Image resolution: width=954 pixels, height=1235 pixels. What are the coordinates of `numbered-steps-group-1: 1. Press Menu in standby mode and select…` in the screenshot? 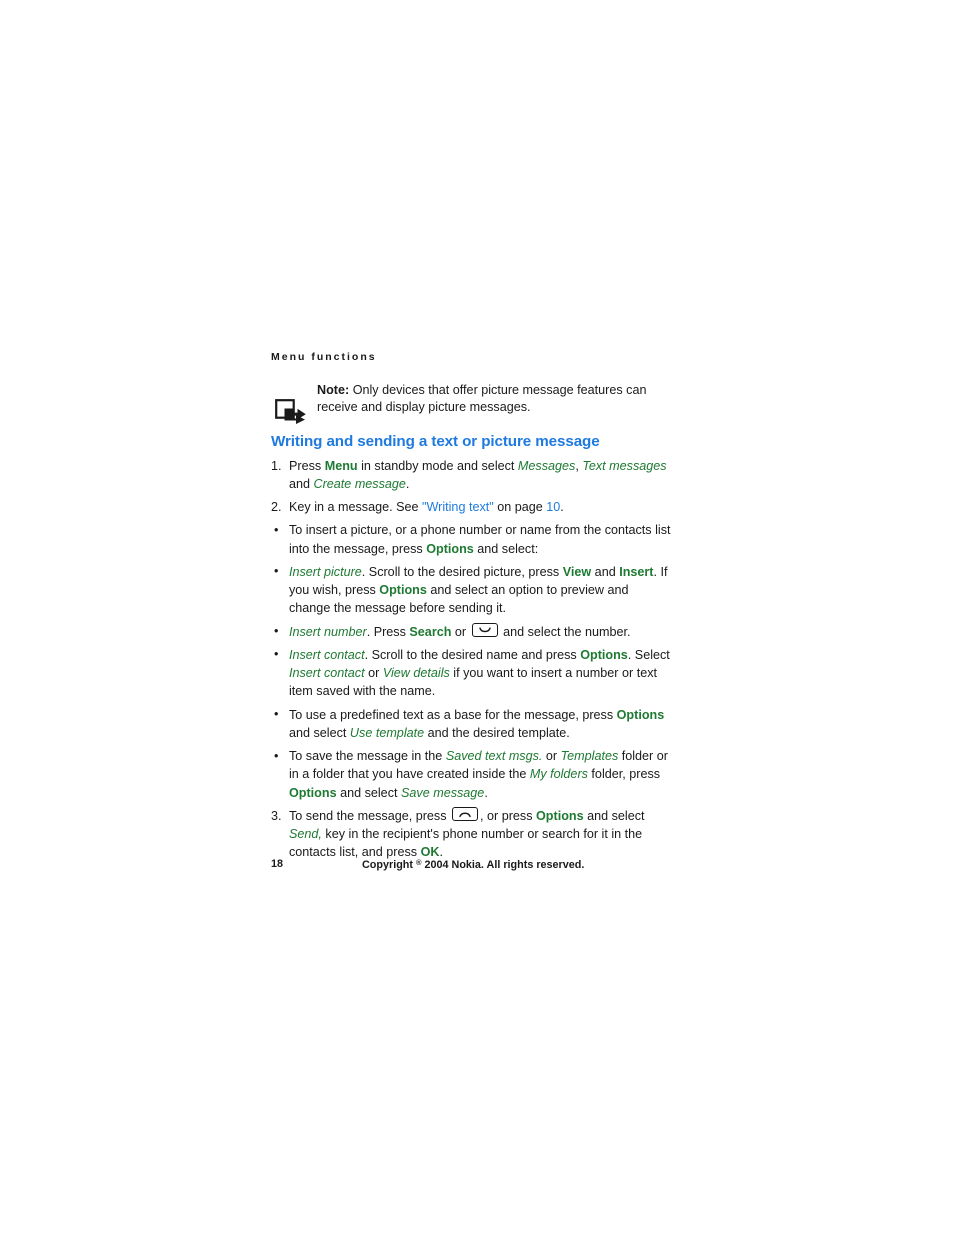 It's located at (471, 487).